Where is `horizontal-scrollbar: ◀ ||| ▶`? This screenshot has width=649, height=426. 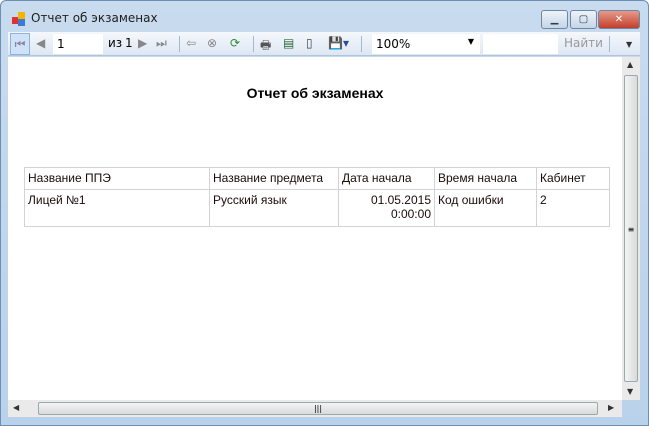 horizontal-scrollbar: ◀ ||| ▶ is located at coordinates (315, 408).